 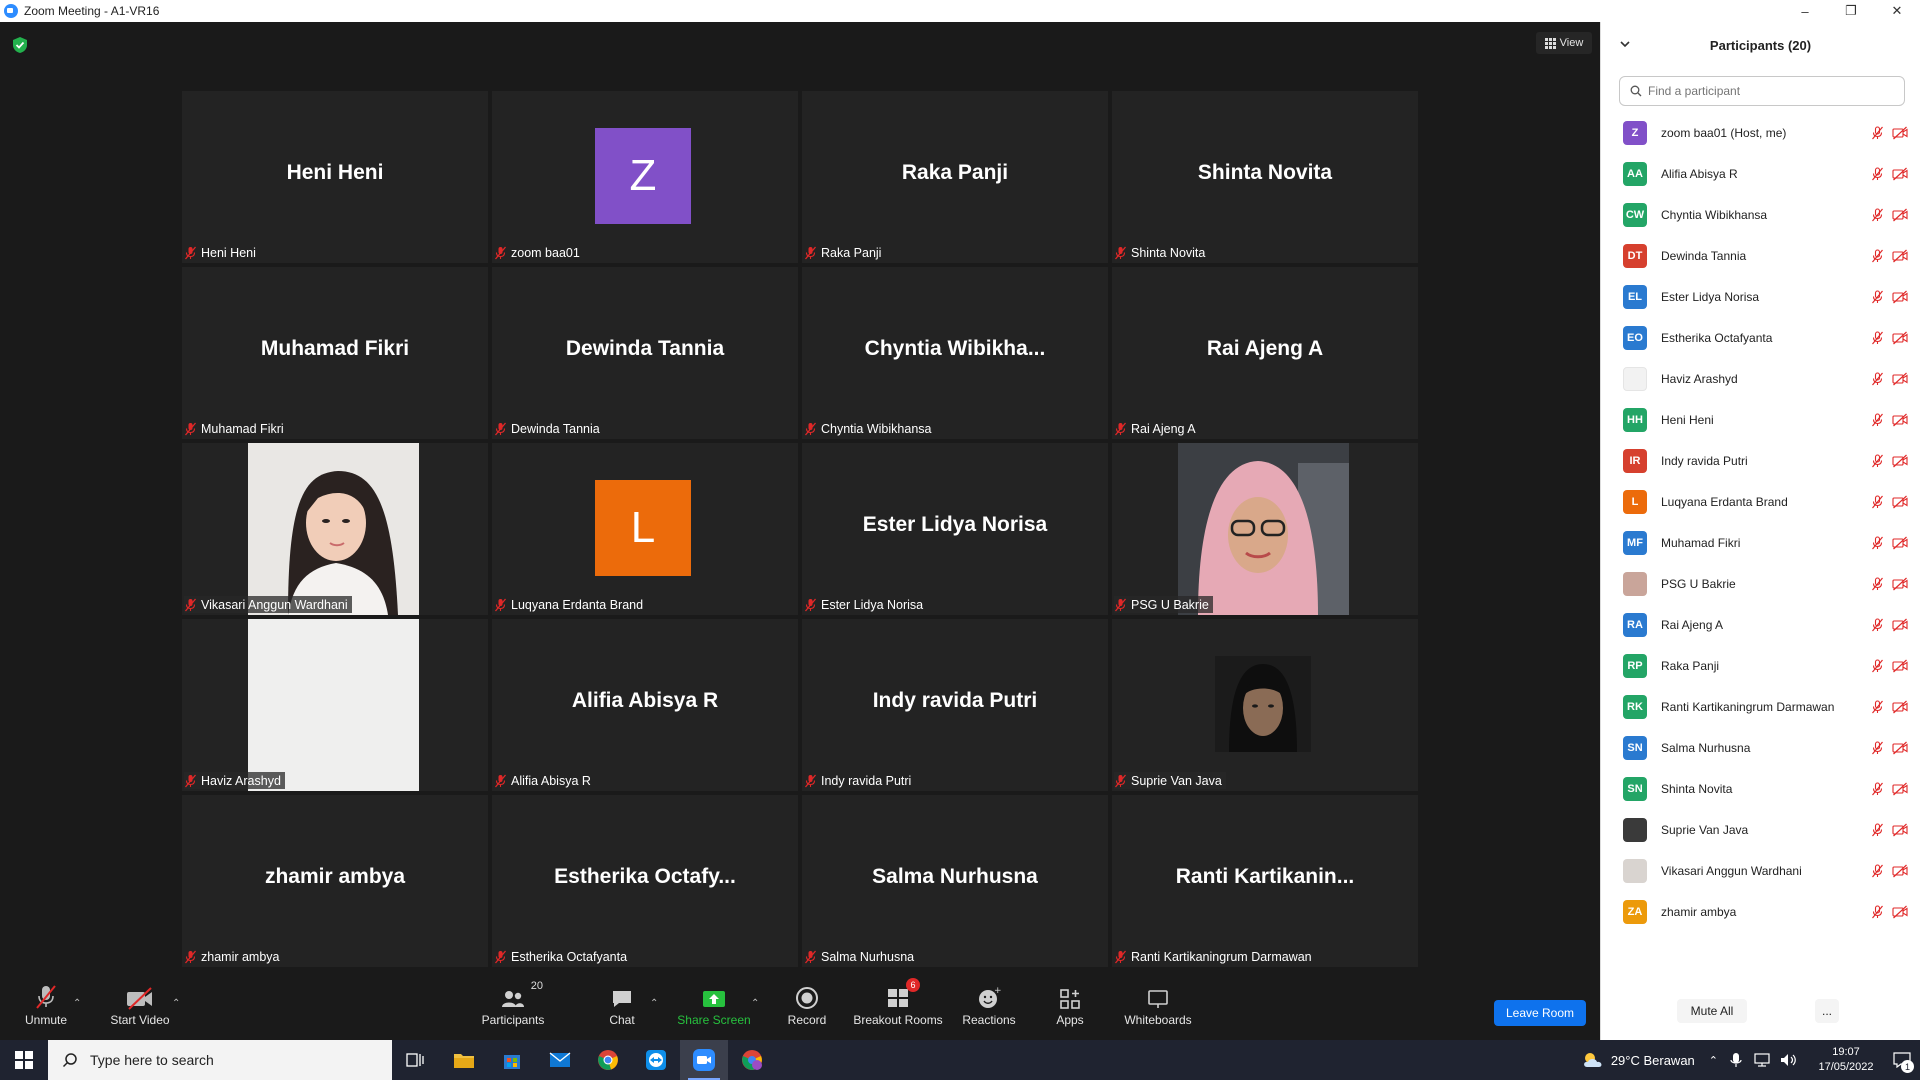 What do you see at coordinates (1760, 829) in the screenshot?
I see `participant-list-item: Suprie Van Java` at bounding box center [1760, 829].